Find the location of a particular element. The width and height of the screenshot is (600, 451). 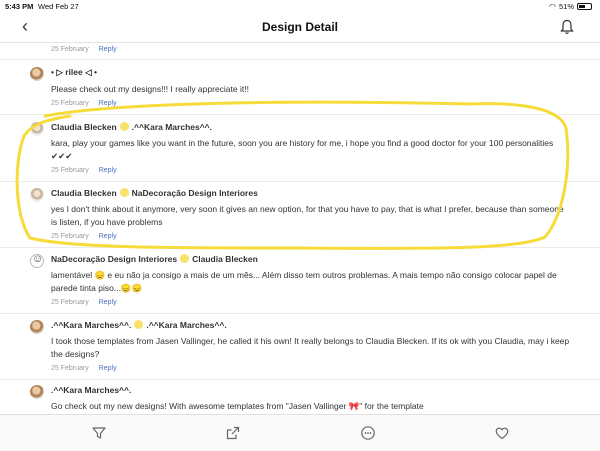

comment-reply-to: Claudia Blecken is located at coordinates (225, 259).